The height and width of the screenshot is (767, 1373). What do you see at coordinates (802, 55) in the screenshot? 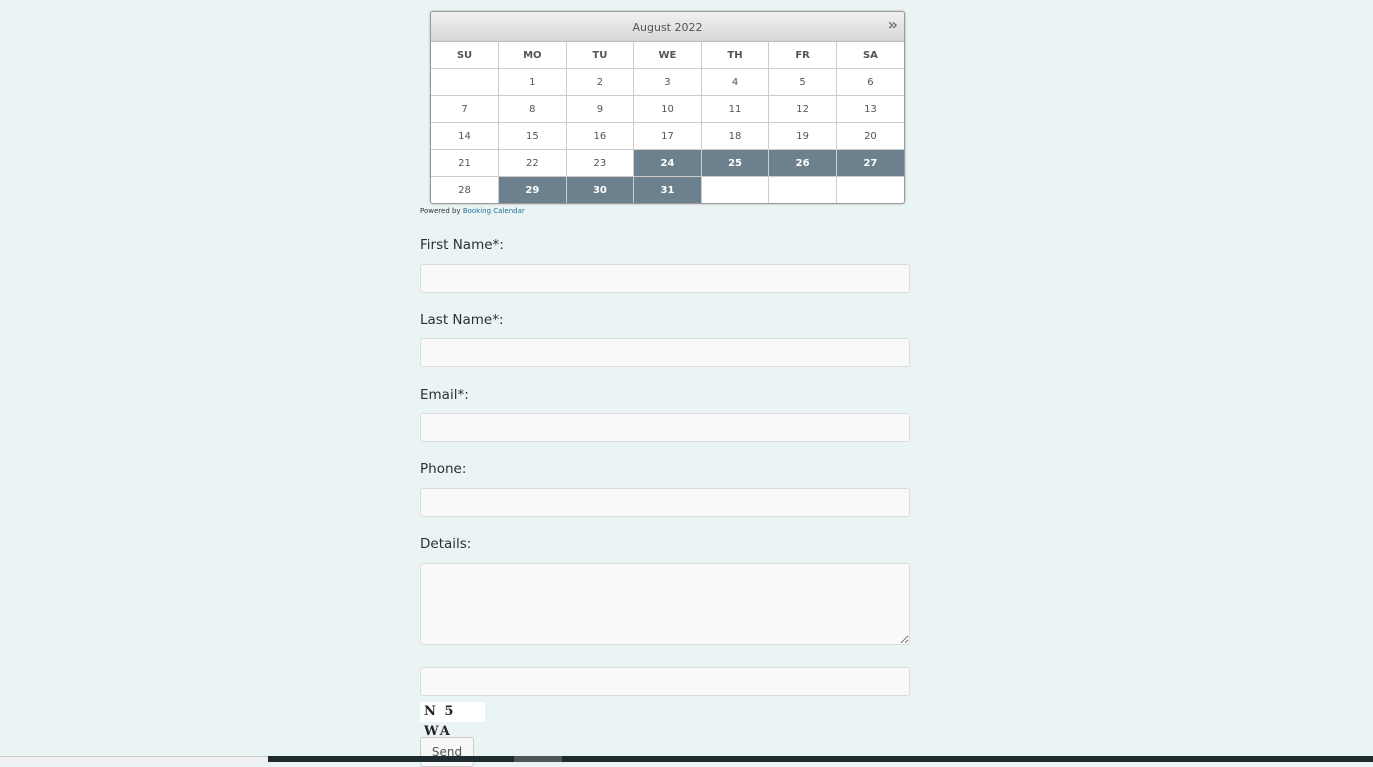
I see `weekday-header: FR` at bounding box center [802, 55].